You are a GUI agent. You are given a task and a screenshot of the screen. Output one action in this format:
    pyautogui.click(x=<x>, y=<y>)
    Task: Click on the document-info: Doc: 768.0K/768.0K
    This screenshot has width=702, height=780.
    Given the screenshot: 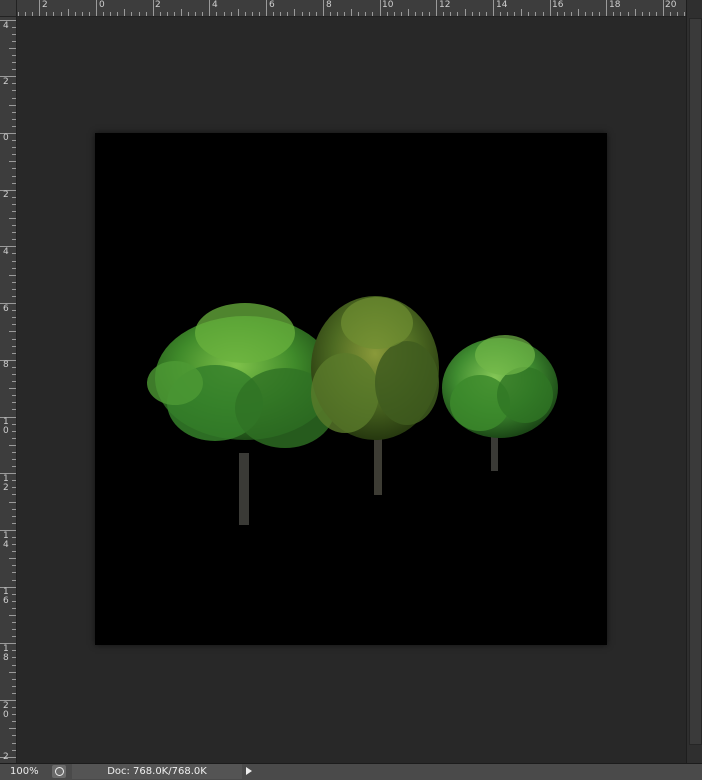 What is the action you would take?
    pyautogui.click(x=157, y=771)
    